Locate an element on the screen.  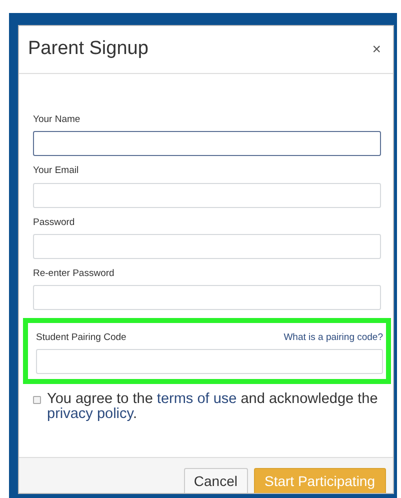
close-button: × is located at coordinates (376, 49).